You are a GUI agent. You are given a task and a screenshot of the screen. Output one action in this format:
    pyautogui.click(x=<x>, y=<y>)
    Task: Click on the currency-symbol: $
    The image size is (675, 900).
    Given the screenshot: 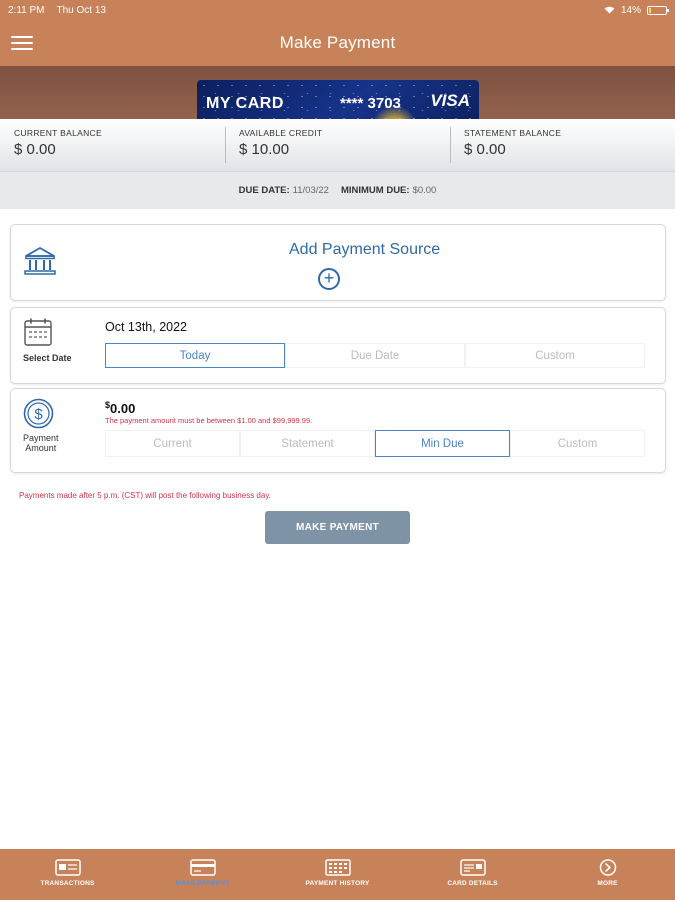 What is the action you would take?
    pyautogui.click(x=108, y=405)
    